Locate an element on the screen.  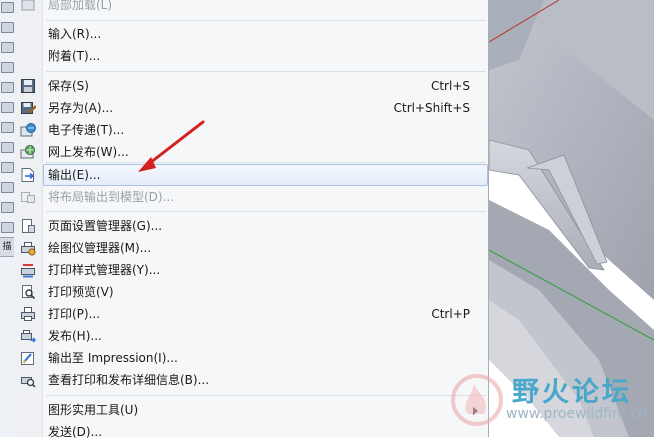
plot-style-icon is located at coordinates (28, 270).